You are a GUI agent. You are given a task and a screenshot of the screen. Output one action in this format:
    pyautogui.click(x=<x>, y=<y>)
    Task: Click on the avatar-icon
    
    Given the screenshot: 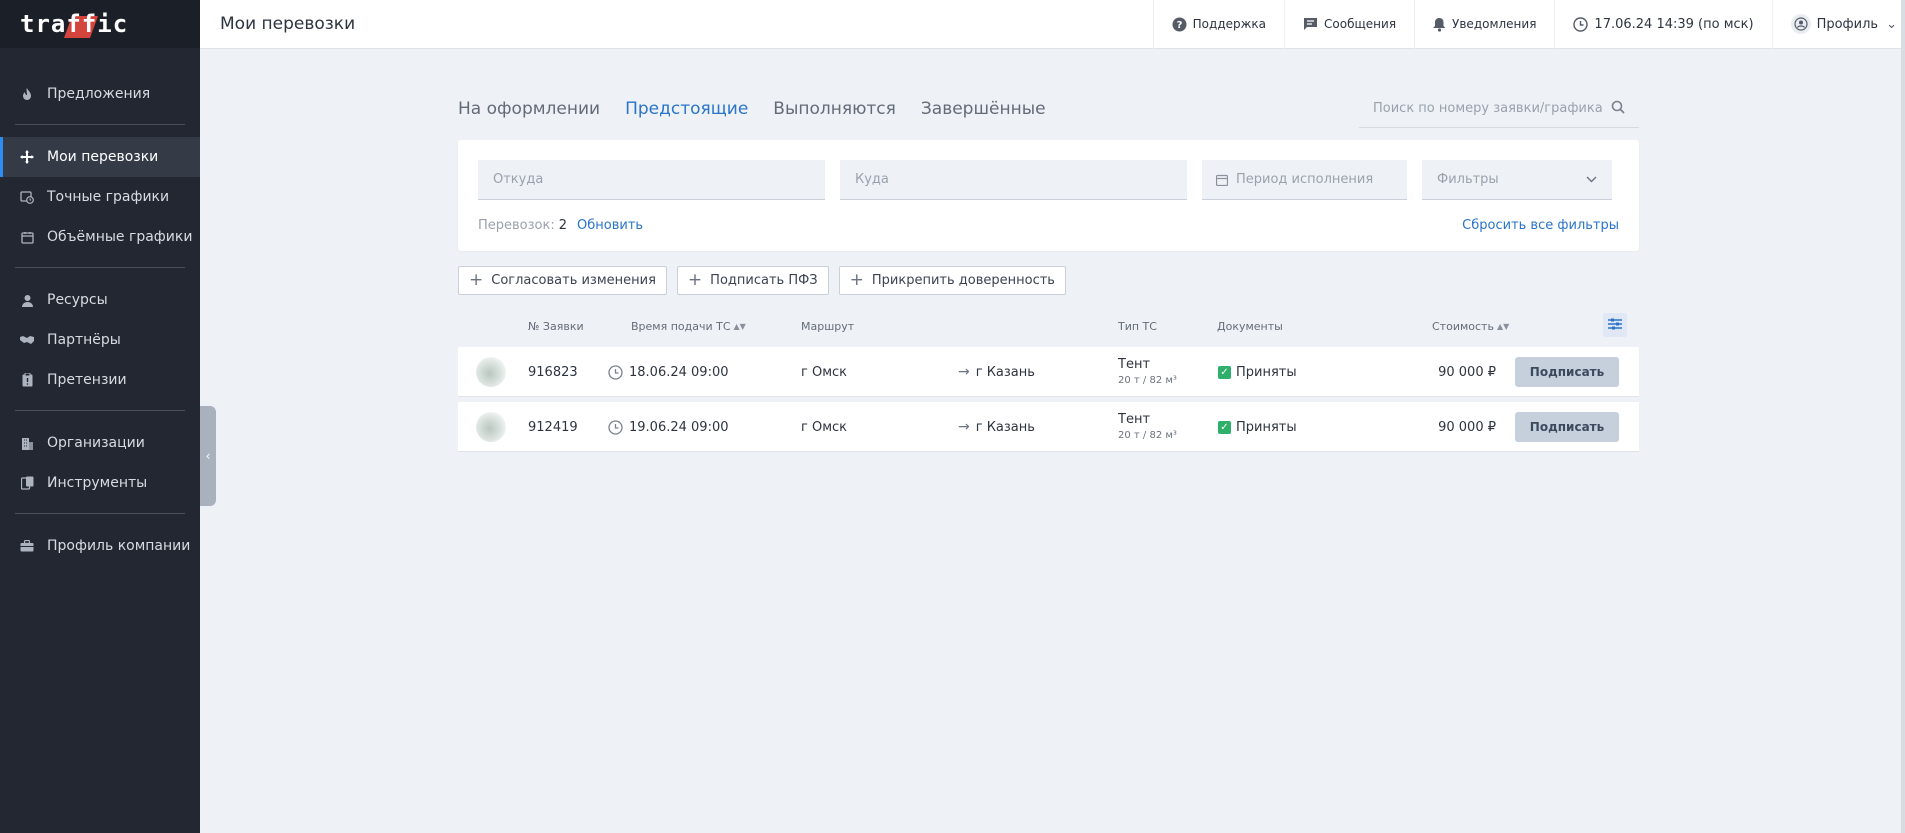 What is the action you would take?
    pyautogui.click(x=1800, y=24)
    